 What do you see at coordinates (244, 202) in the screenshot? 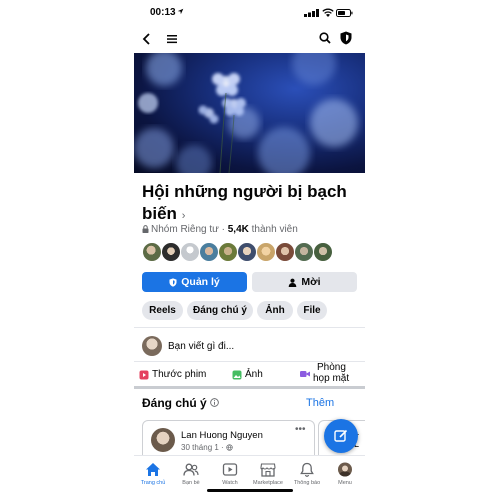
I see `group-name-text: Hội những người bị bạch biến` at bounding box center [244, 202].